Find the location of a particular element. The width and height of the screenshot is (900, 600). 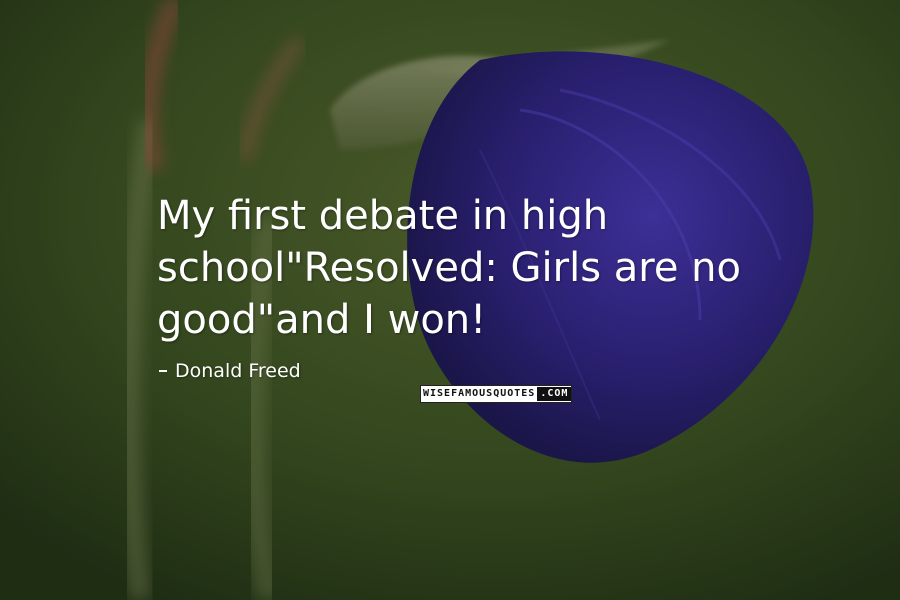

author-row: Donald Freed is located at coordinates (477, 371).